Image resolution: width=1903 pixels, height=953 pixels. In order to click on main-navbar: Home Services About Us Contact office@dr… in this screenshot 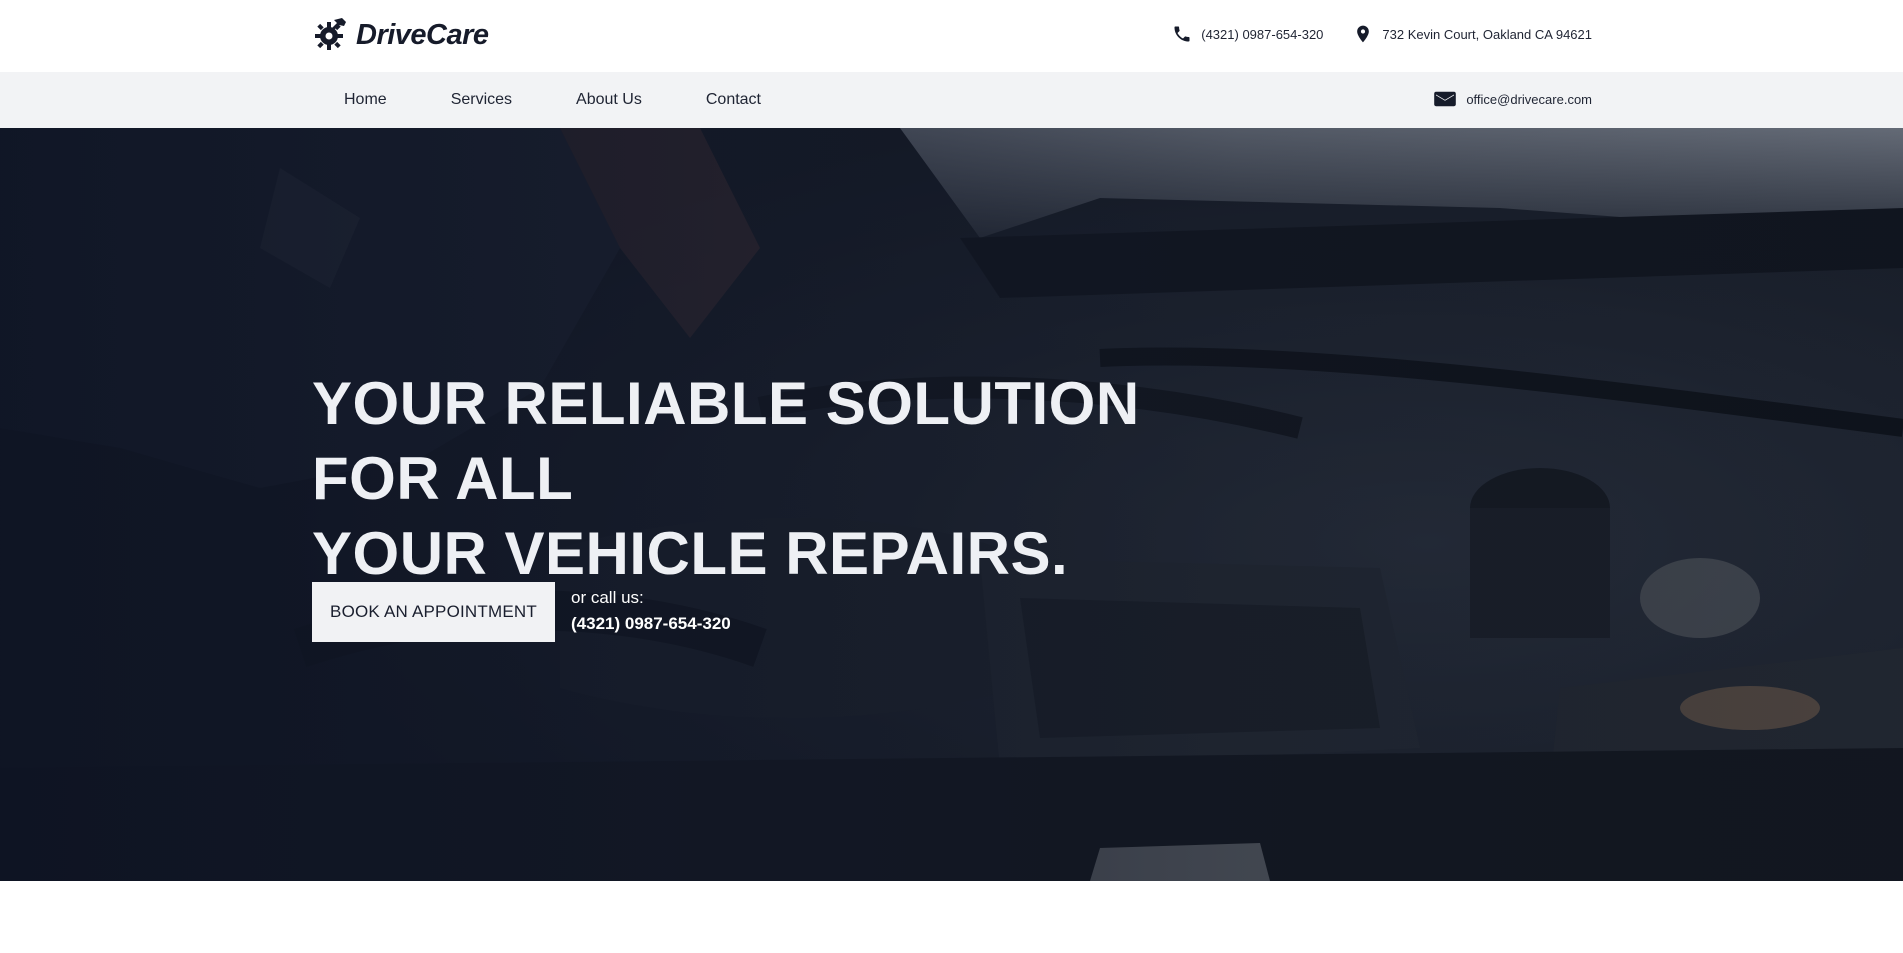, I will do `click(951, 100)`.